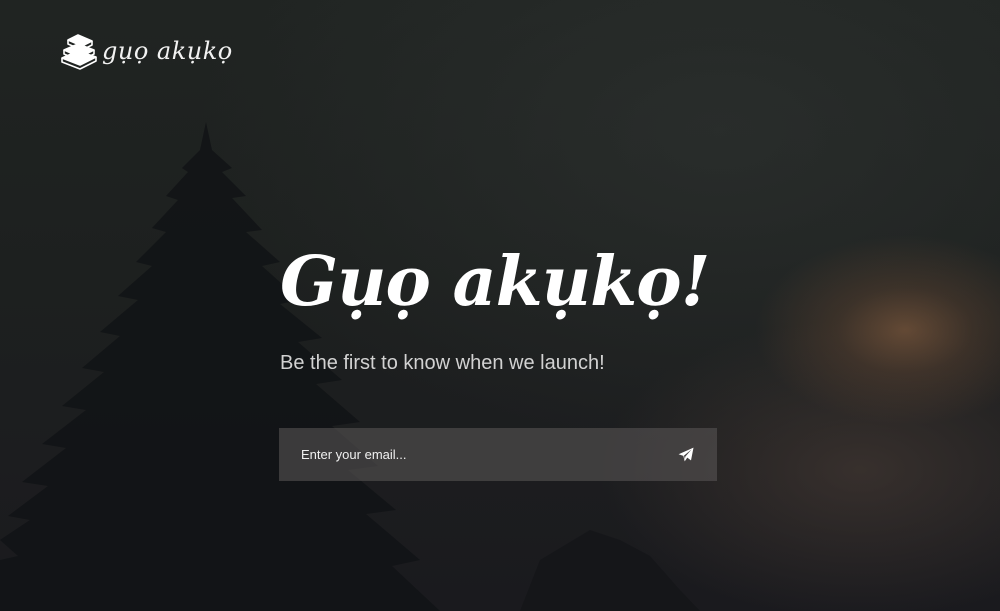 The width and height of the screenshot is (1000, 611). What do you see at coordinates (442, 363) in the screenshot?
I see `tagline: Be the first to know when we launch!` at bounding box center [442, 363].